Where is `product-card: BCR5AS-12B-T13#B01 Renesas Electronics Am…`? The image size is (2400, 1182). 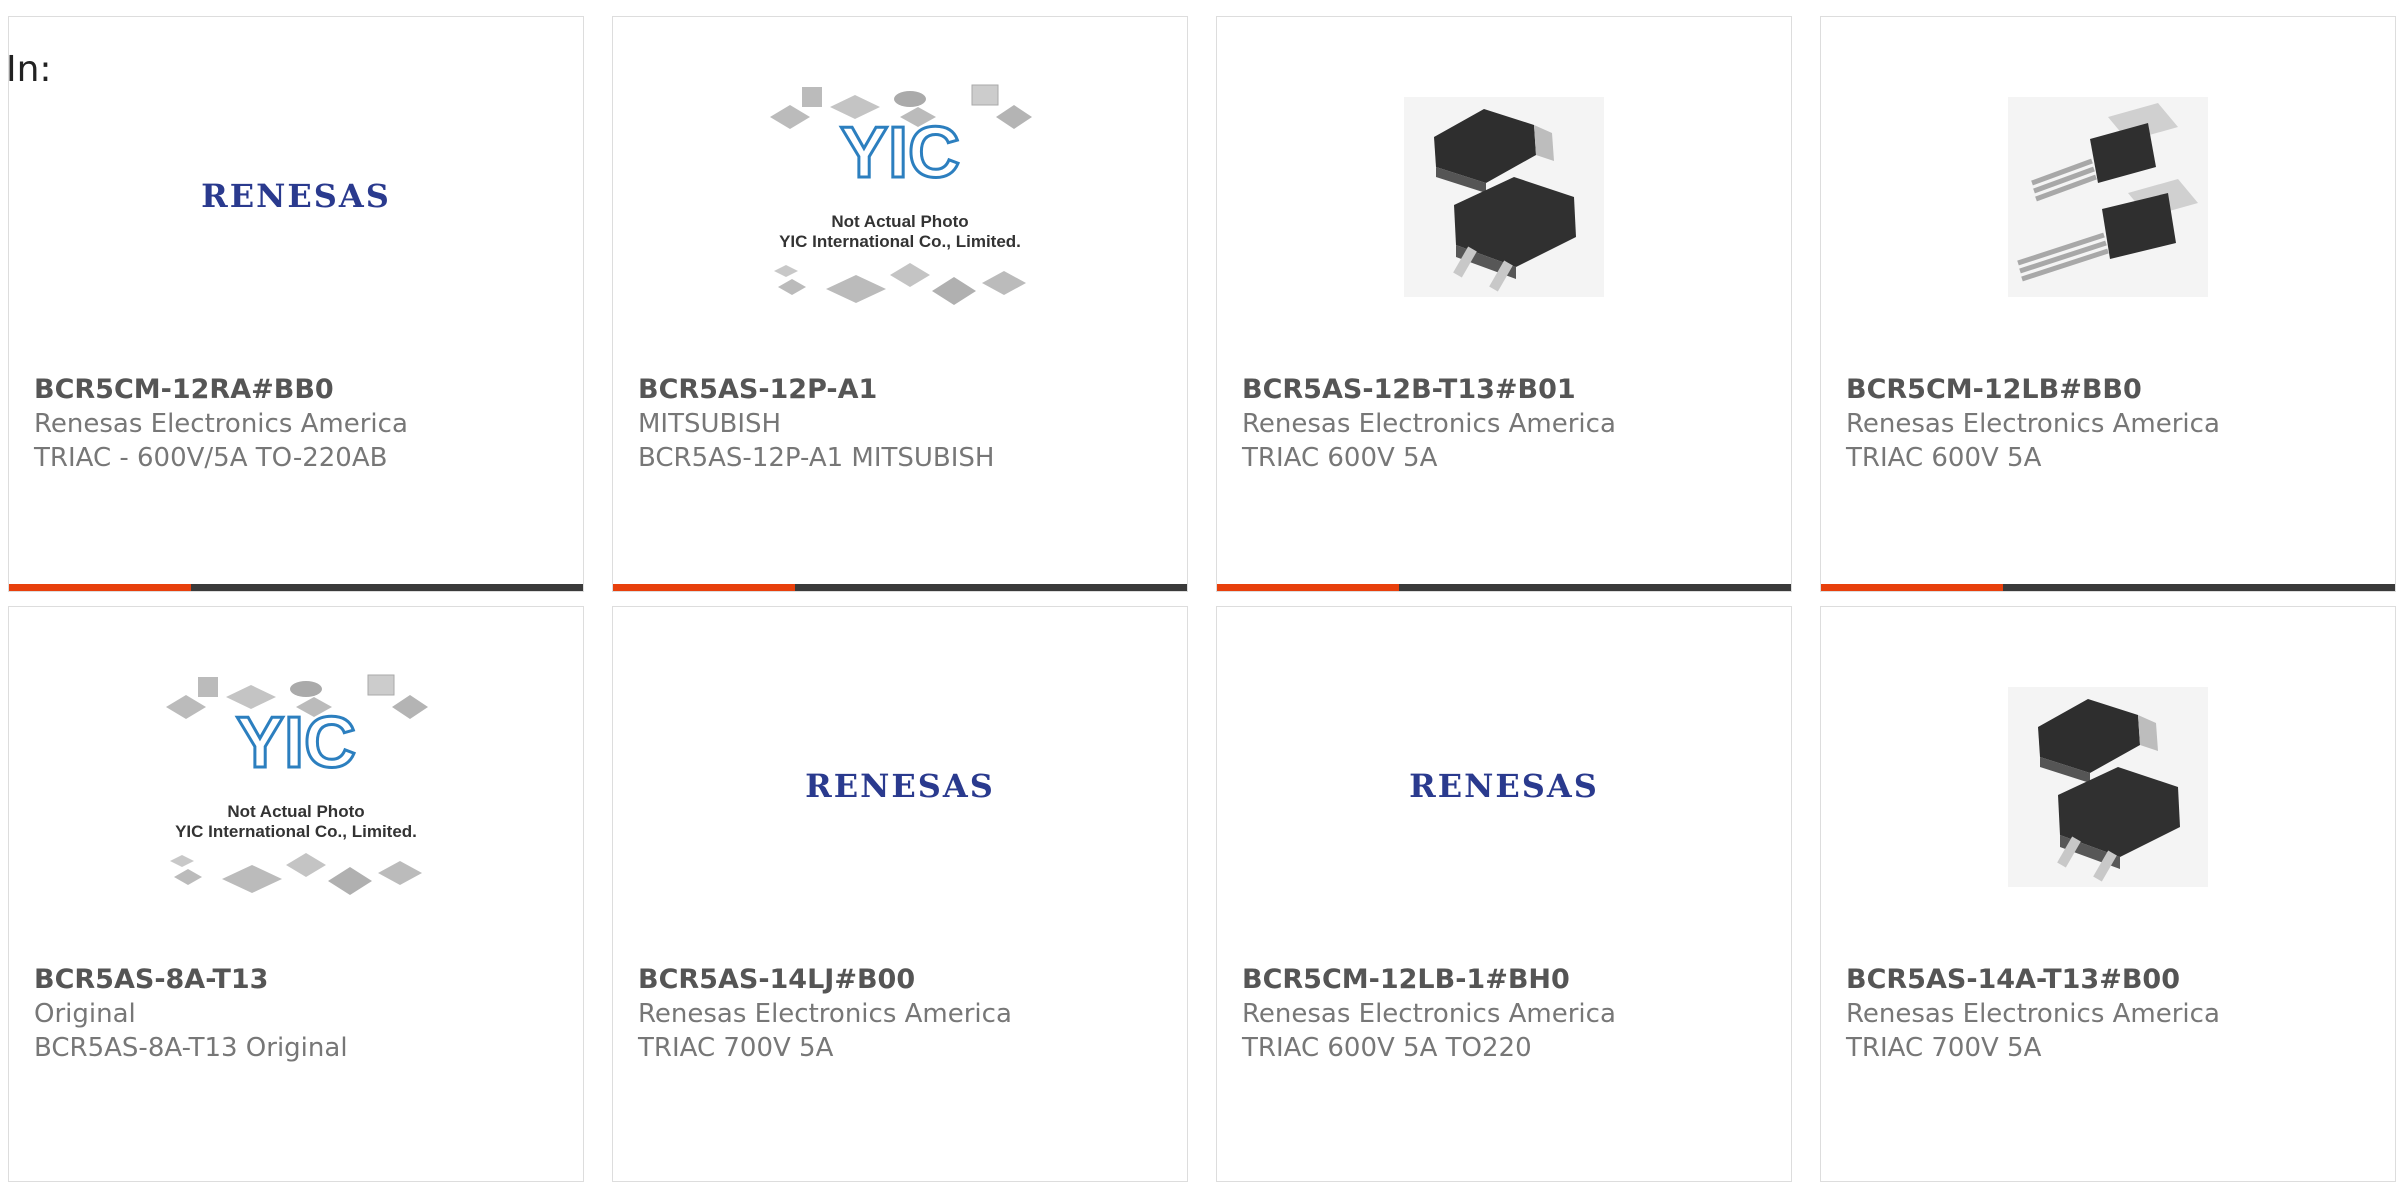
product-card: BCR5AS-12B-T13#B01 Renesas Electronics Am… is located at coordinates (1504, 304).